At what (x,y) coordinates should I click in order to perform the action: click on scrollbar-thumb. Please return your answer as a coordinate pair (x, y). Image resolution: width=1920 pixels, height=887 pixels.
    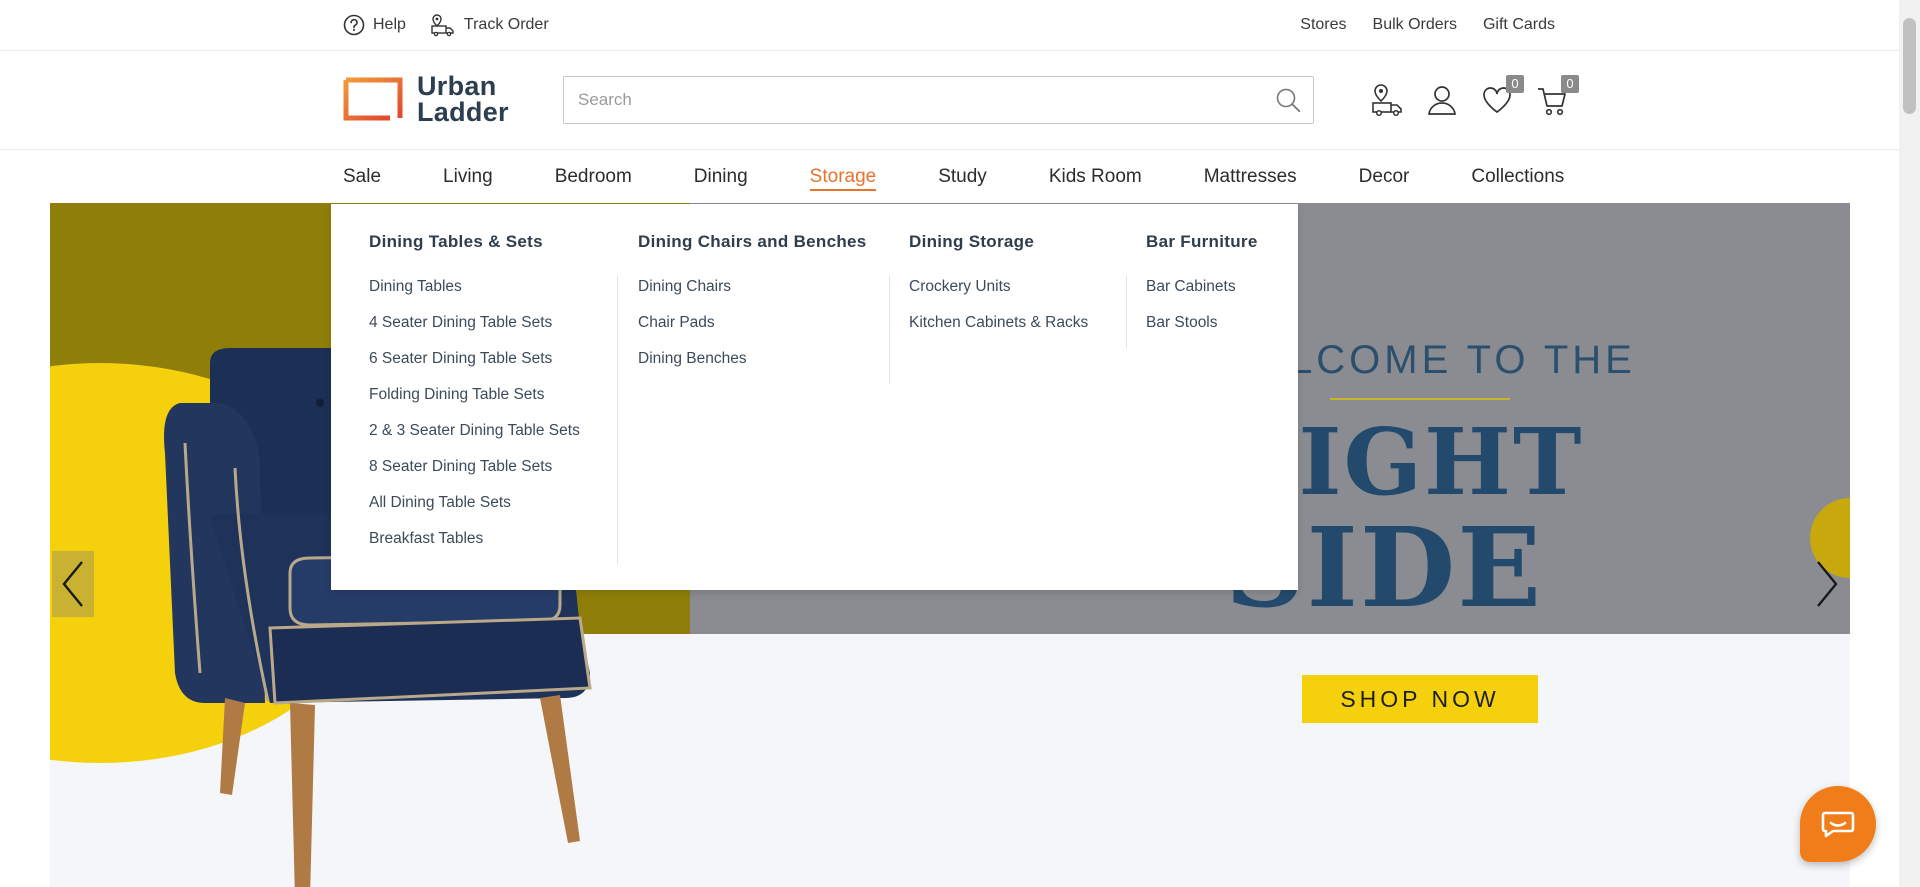
    Looking at the image, I should click on (1909, 66).